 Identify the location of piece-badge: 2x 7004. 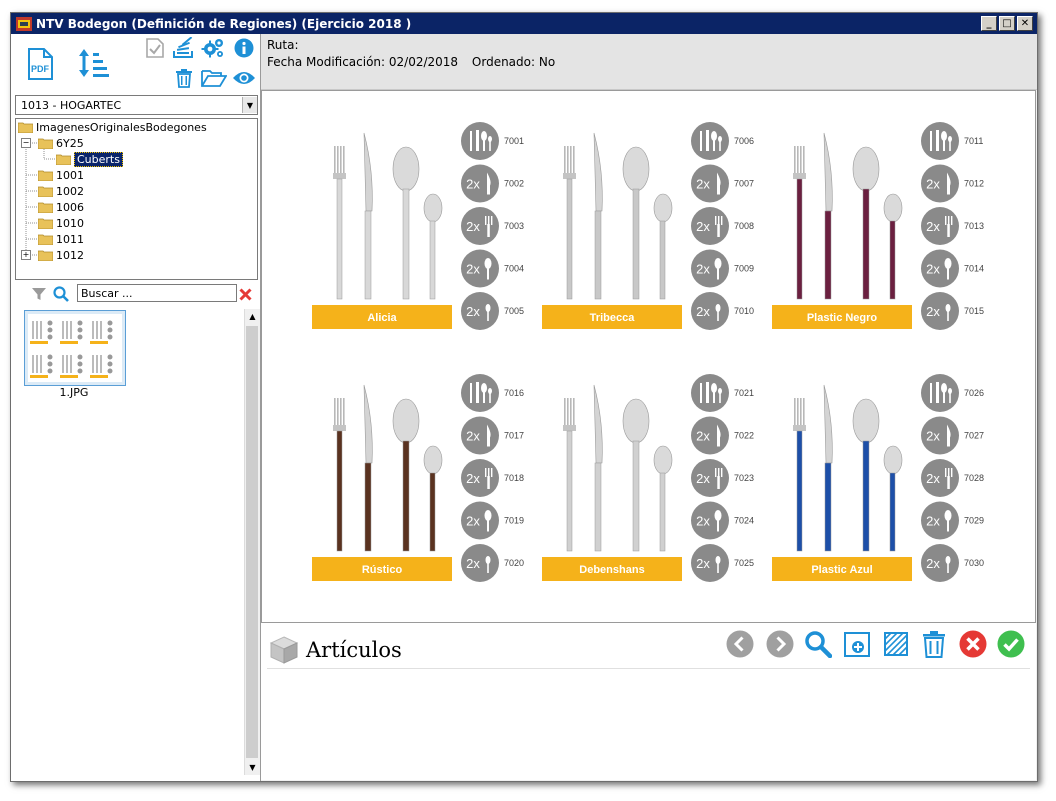
(492, 268).